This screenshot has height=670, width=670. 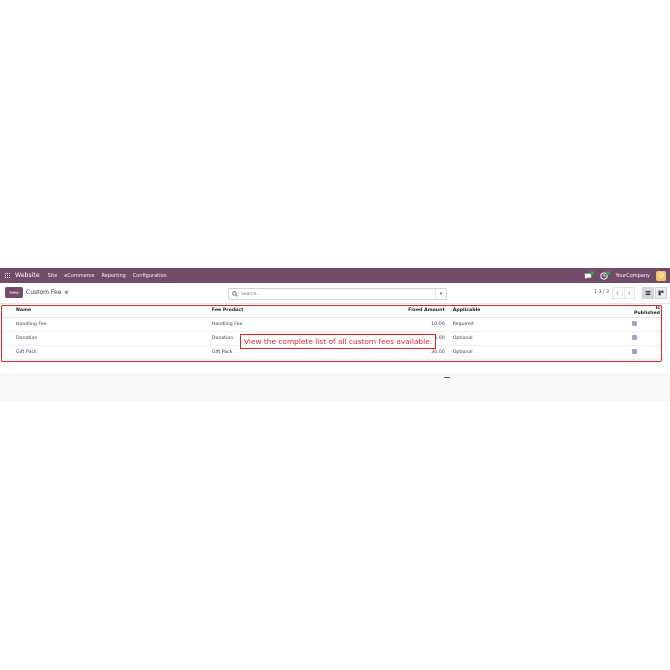 I want to click on activity-clock-icon, so click(x=604, y=275).